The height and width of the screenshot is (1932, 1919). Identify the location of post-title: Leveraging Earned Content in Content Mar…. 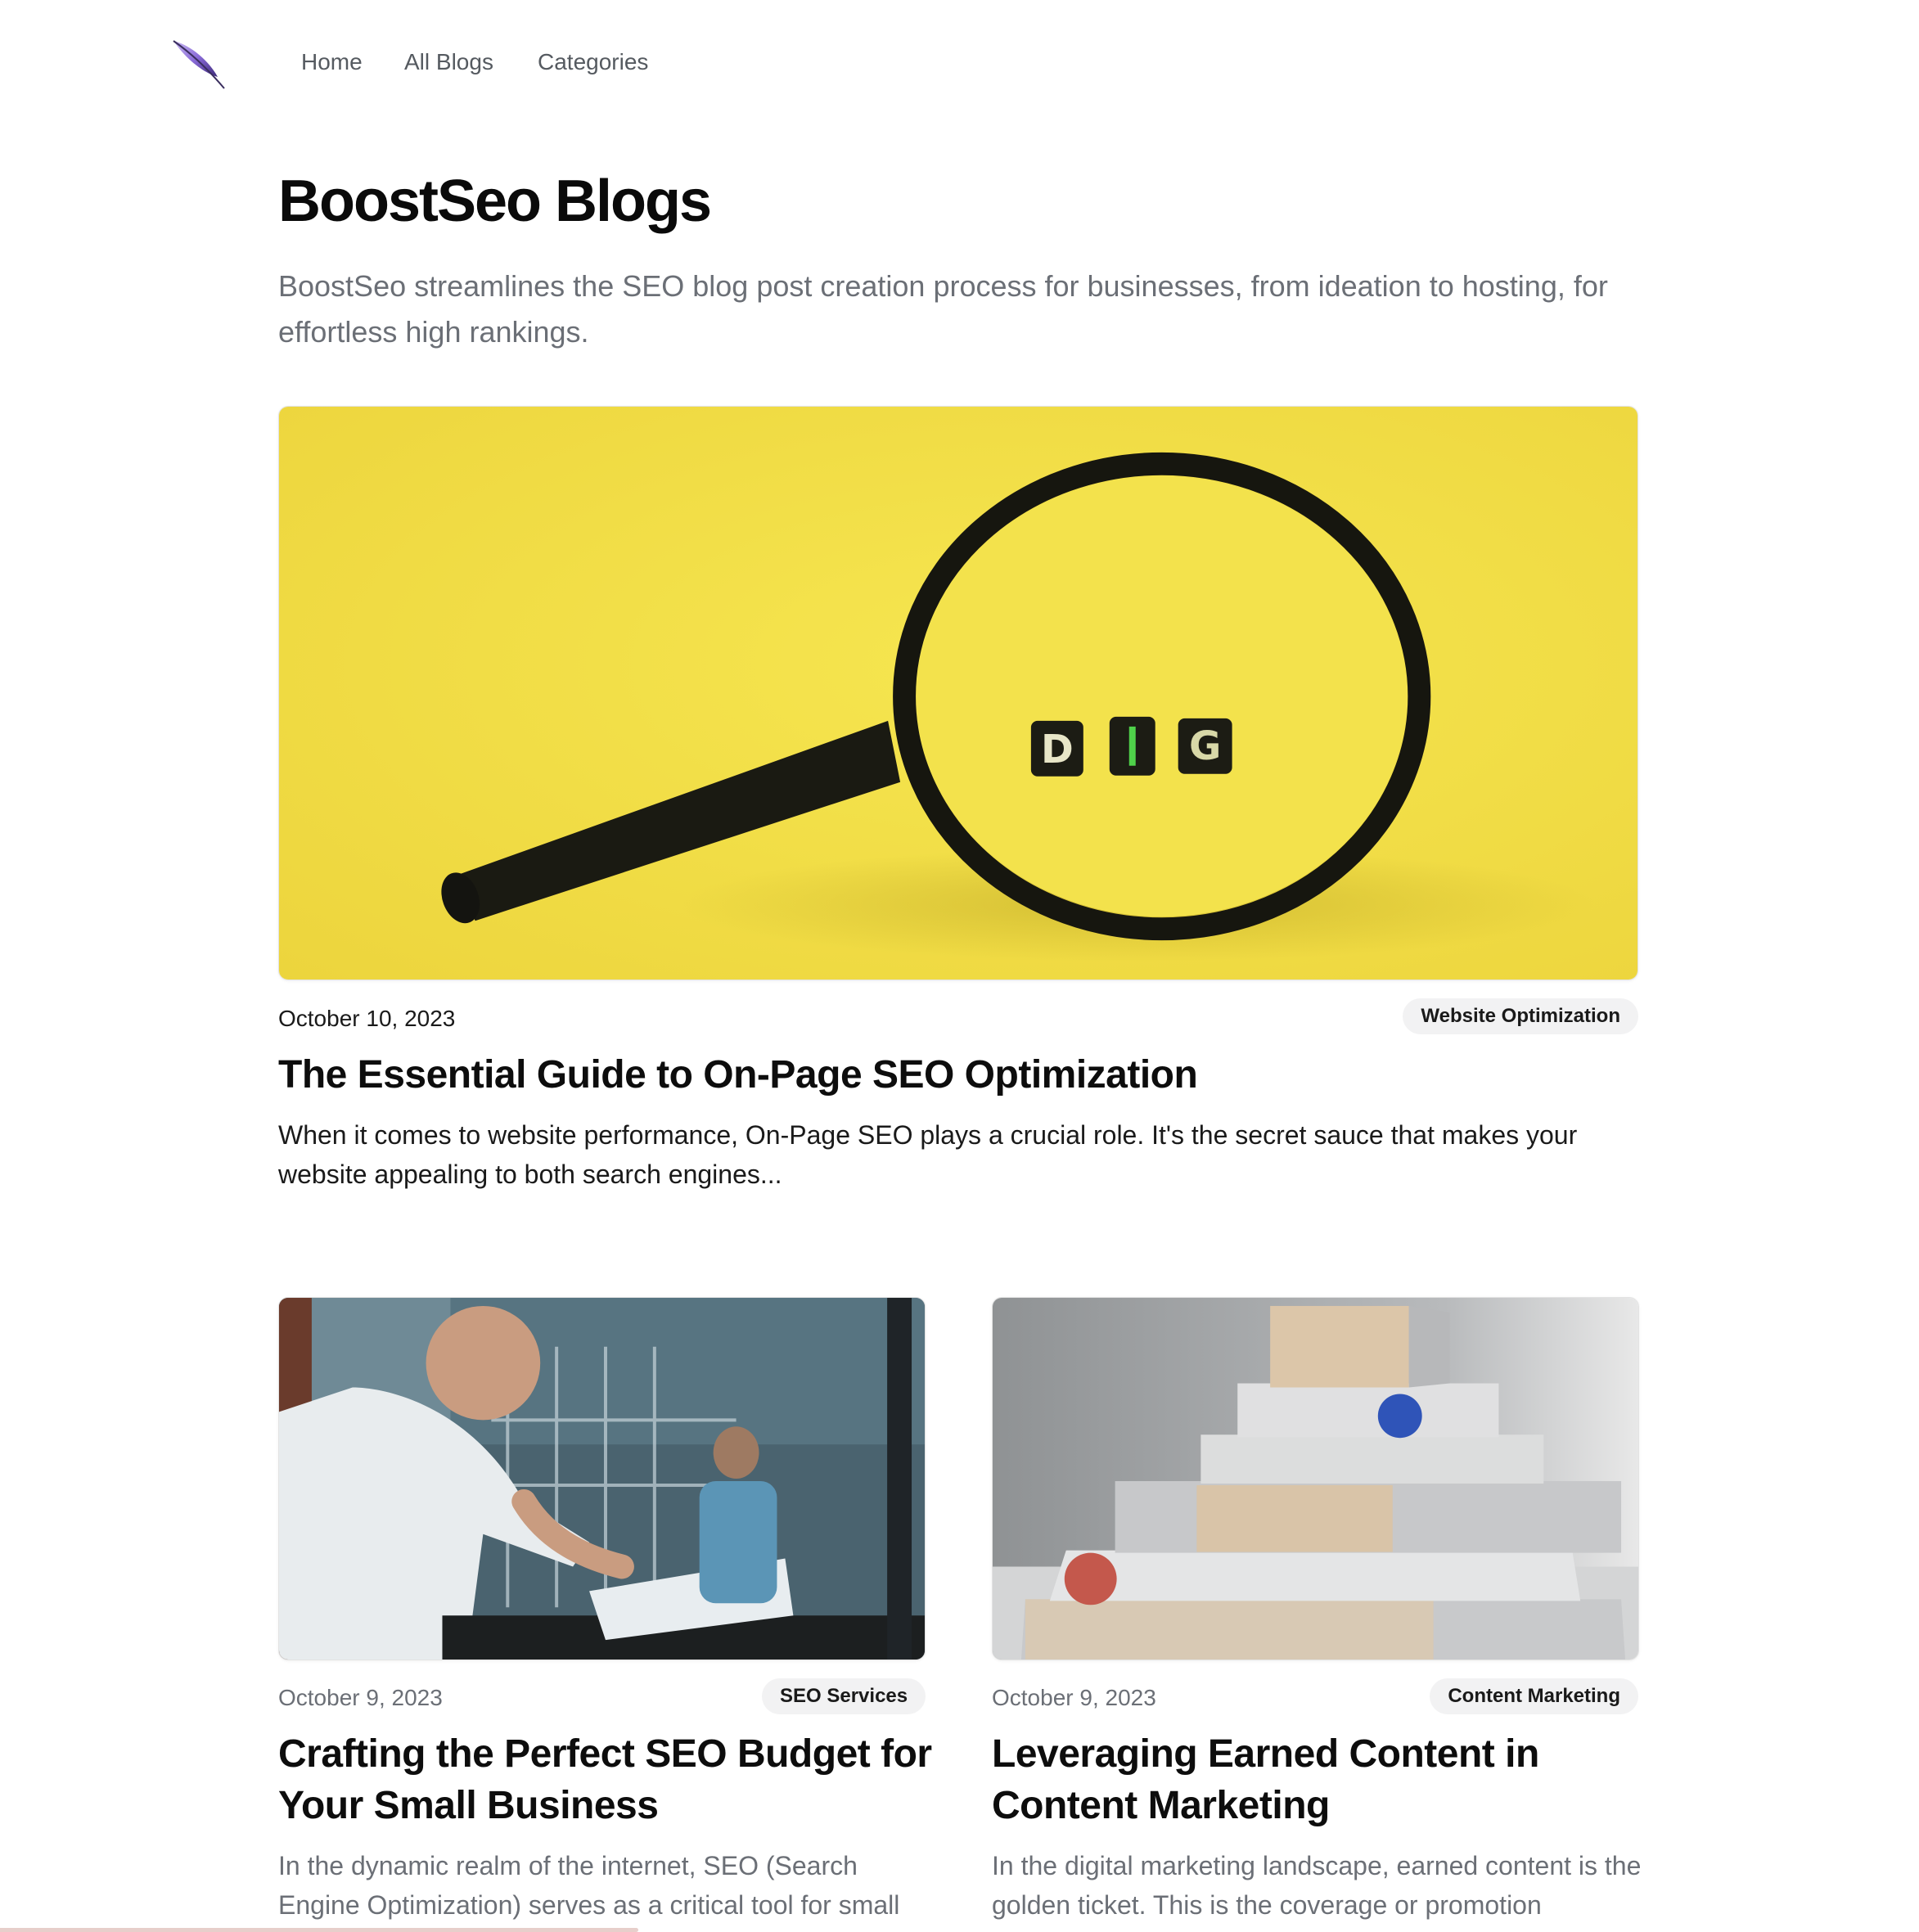
(1319, 1779).